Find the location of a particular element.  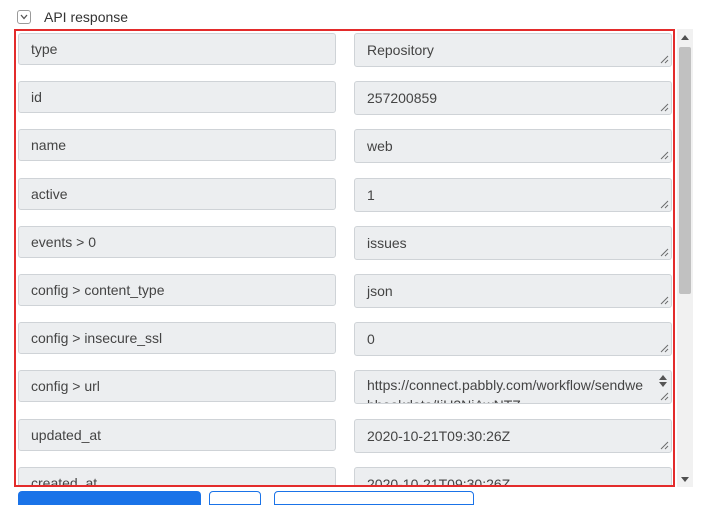

scroll-down-arrow is located at coordinates (685, 479).